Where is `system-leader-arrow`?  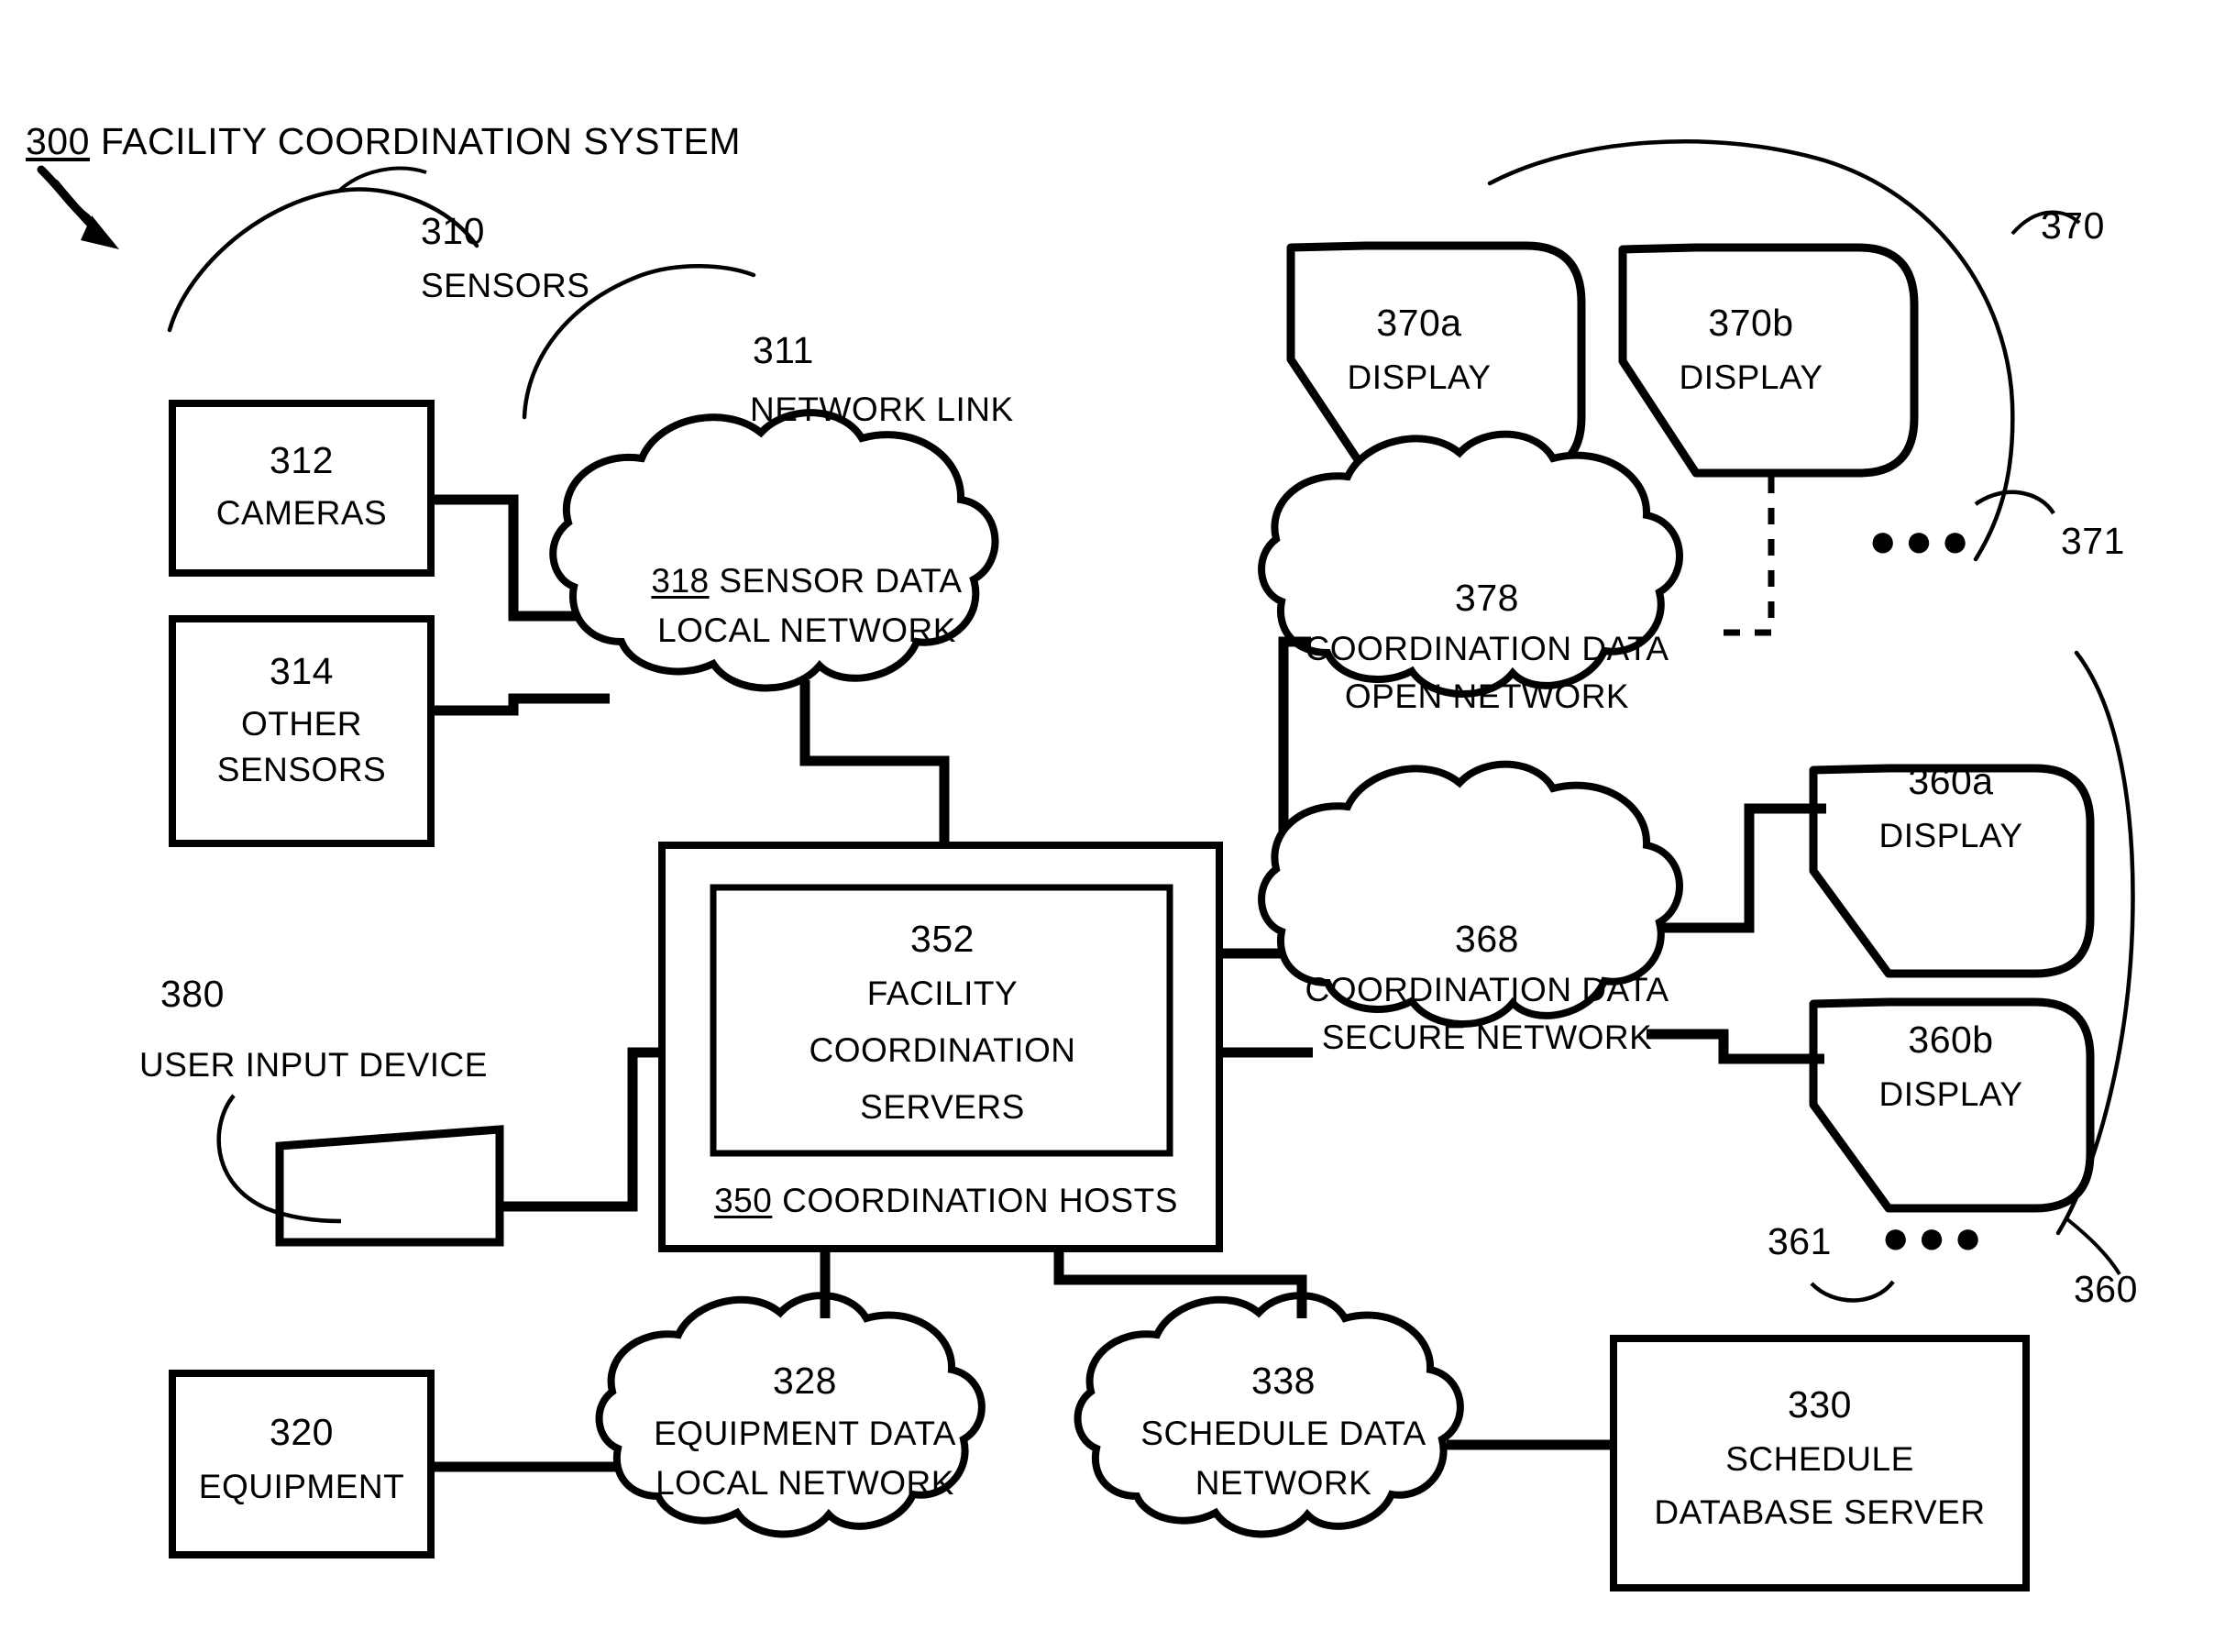 system-leader-arrow is located at coordinates (78, 207).